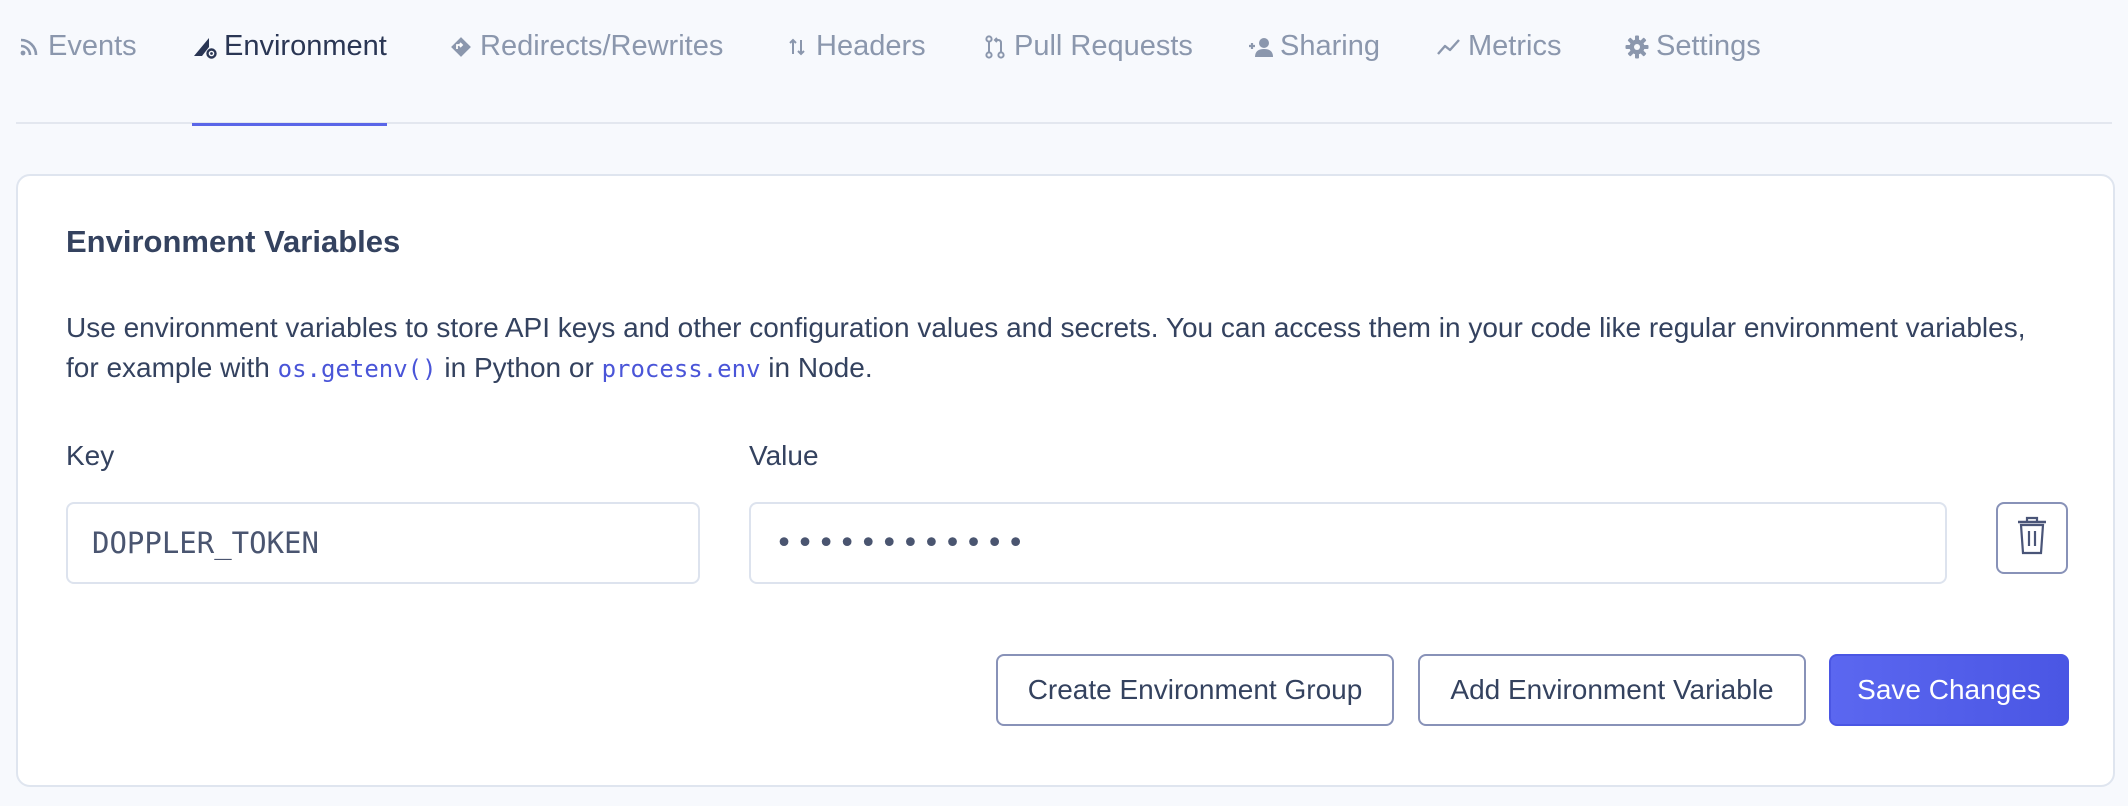  Describe the element at coordinates (1314, 77) in the screenshot. I see `tab-sharing: Sharing` at that location.